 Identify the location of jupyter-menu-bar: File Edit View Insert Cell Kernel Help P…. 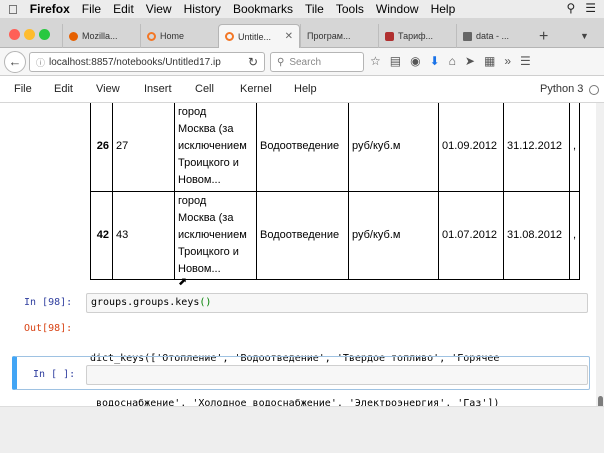
(302, 90).